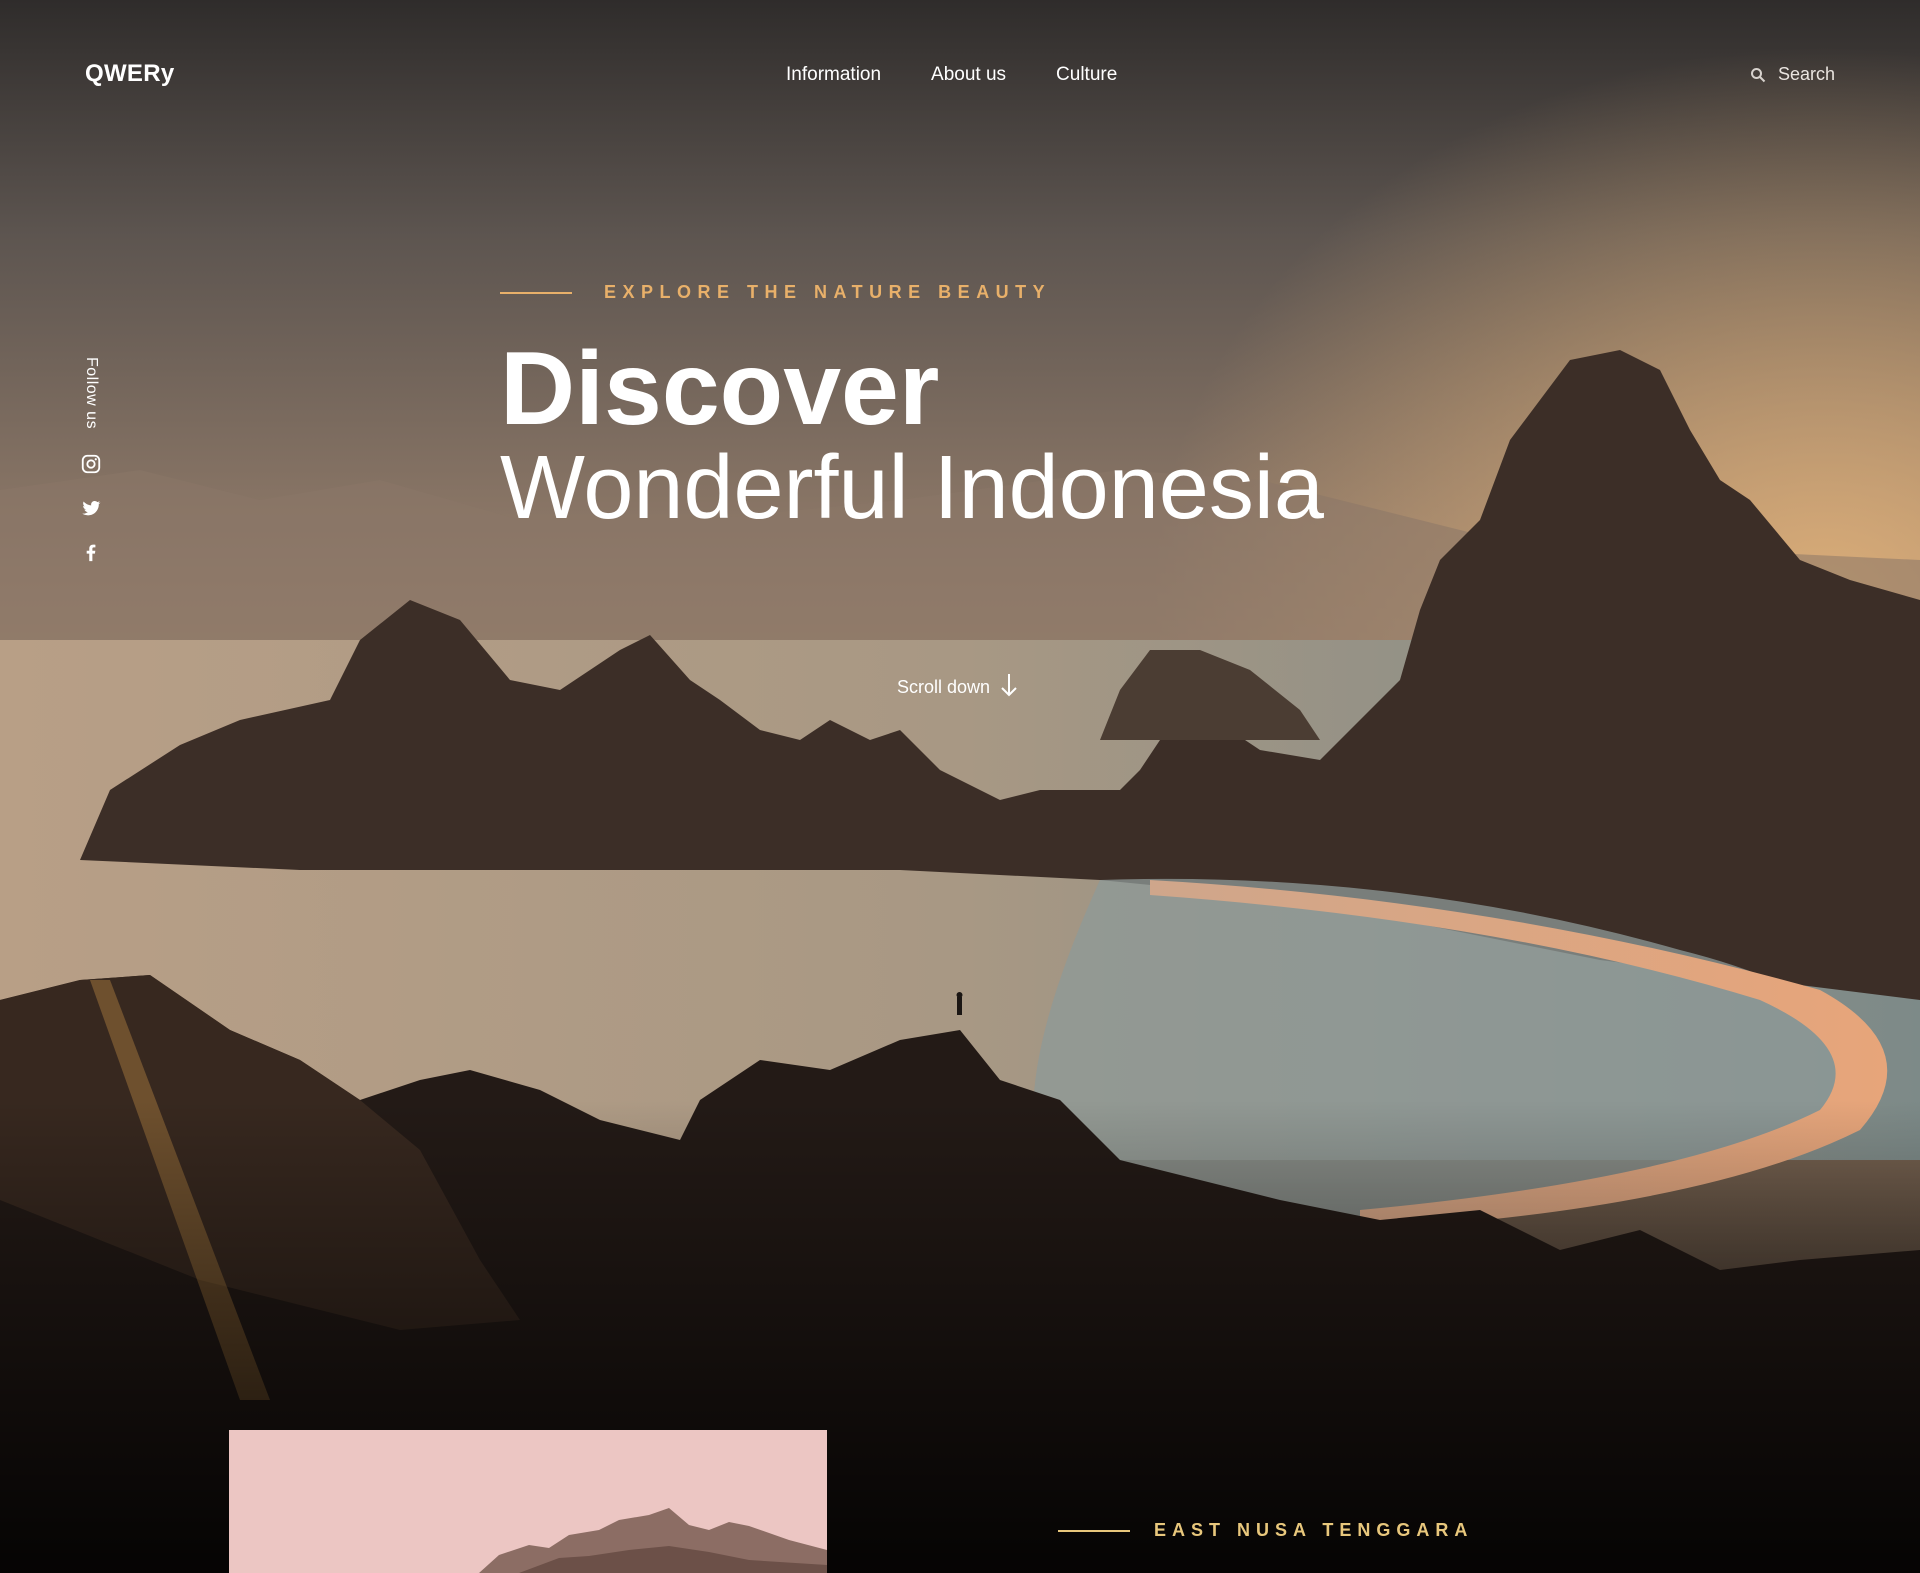 The width and height of the screenshot is (1920, 1573). I want to click on nav-item-about-us: About us, so click(968, 75).